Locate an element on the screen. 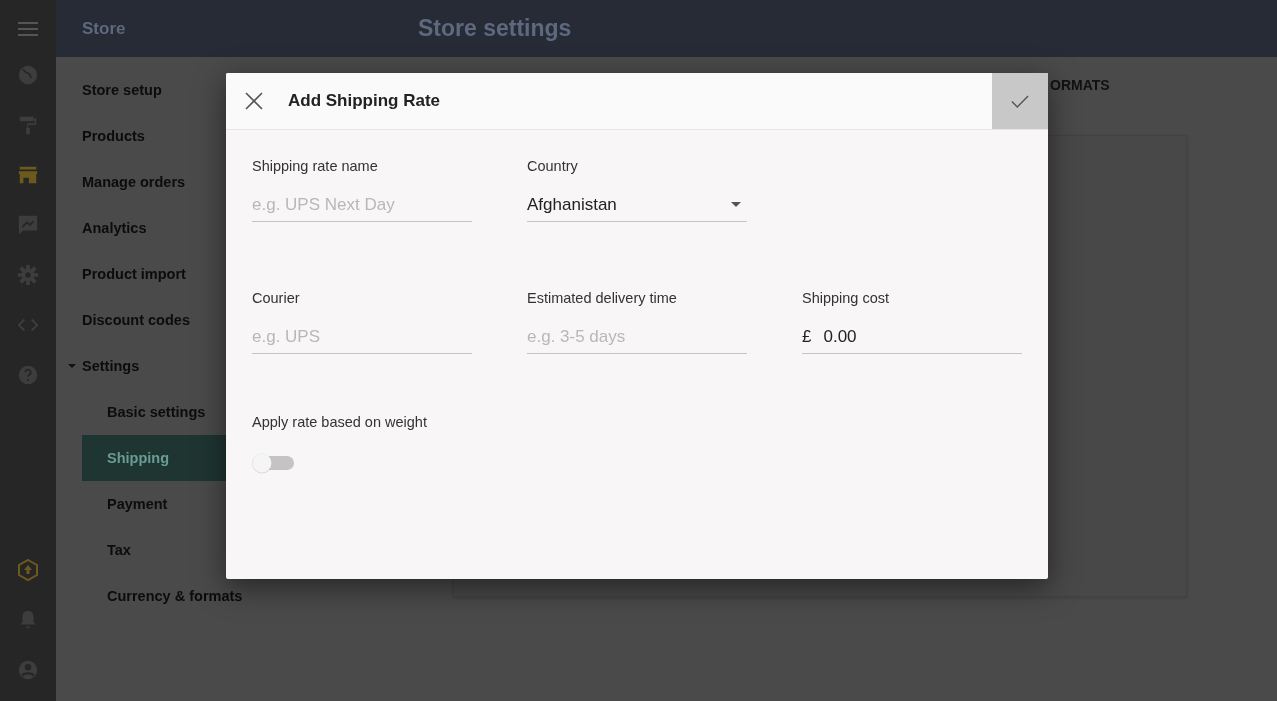 The image size is (1277, 701). field-label: Shipping cost is located at coordinates (846, 298).